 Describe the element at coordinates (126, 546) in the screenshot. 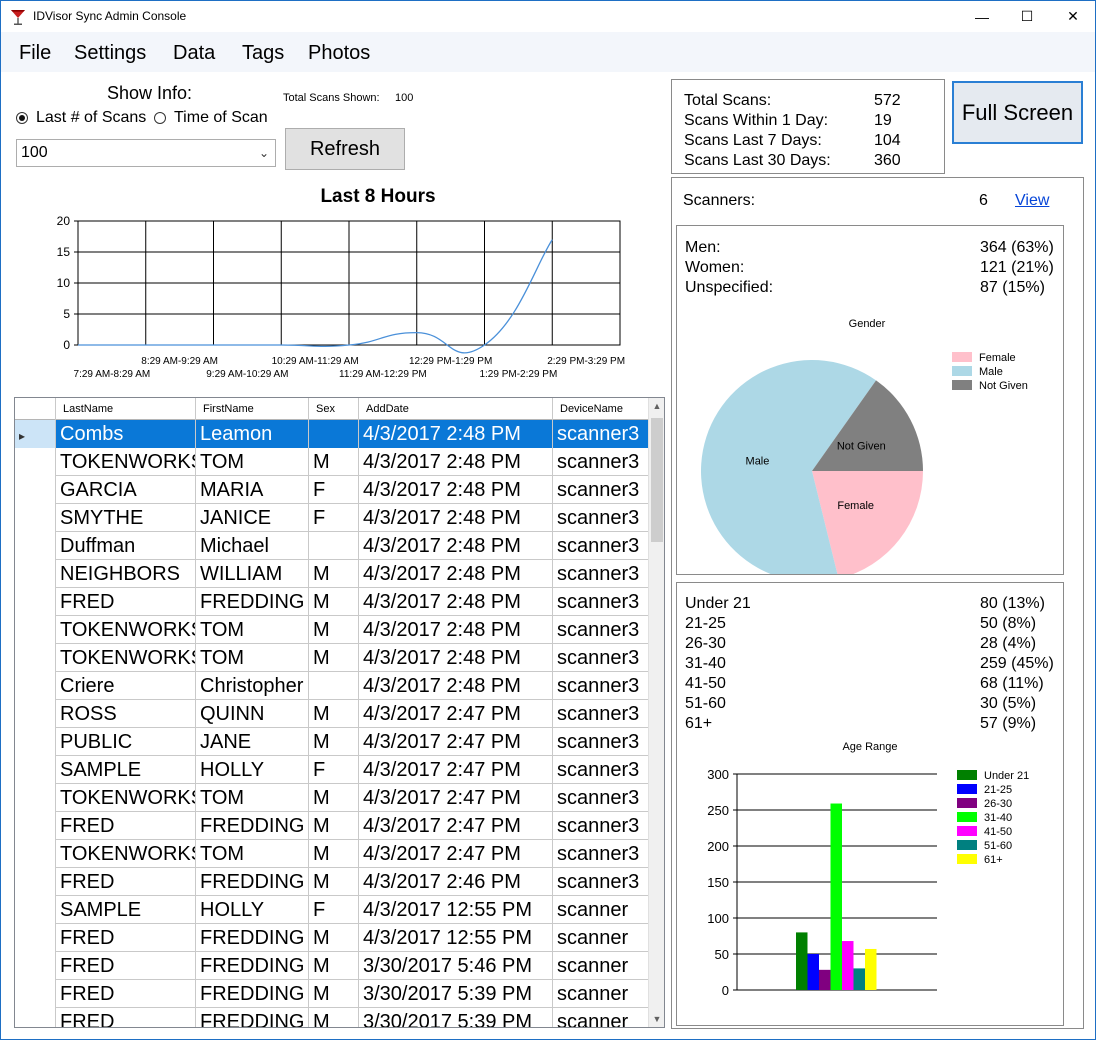

I see `cell-lastname: Duffman` at that location.